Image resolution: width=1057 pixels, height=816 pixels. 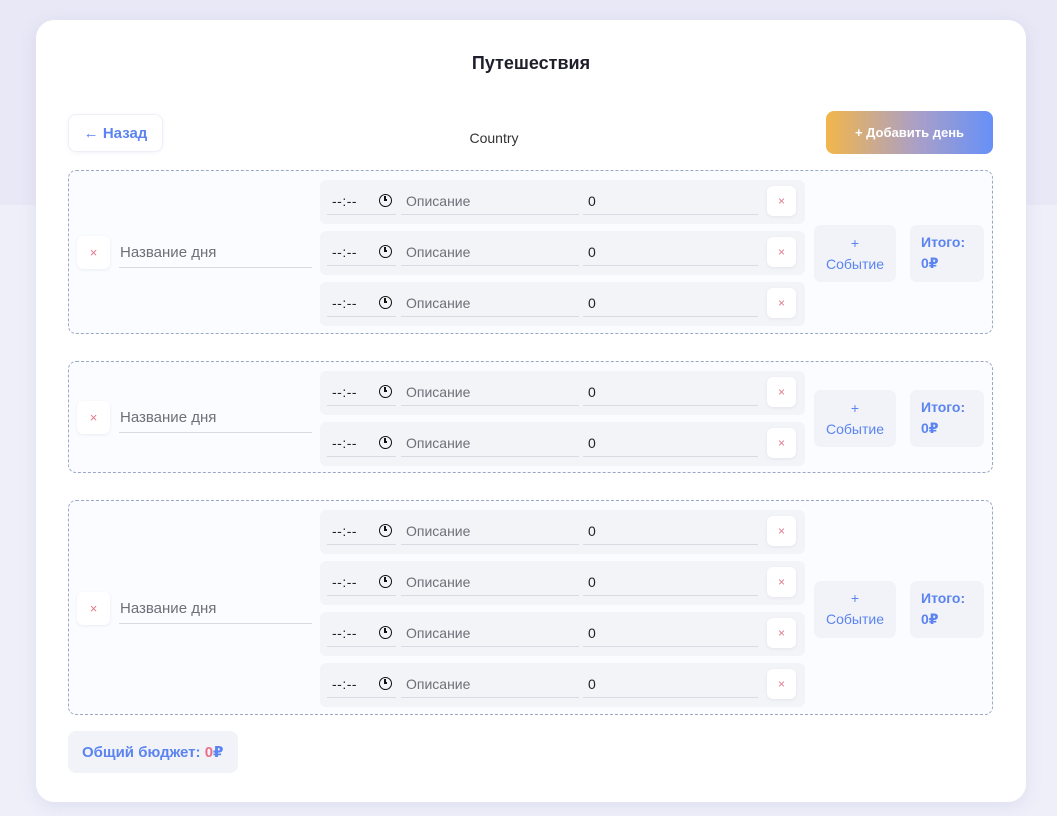 I want to click on budget-currency: ₽, so click(x=218, y=752).